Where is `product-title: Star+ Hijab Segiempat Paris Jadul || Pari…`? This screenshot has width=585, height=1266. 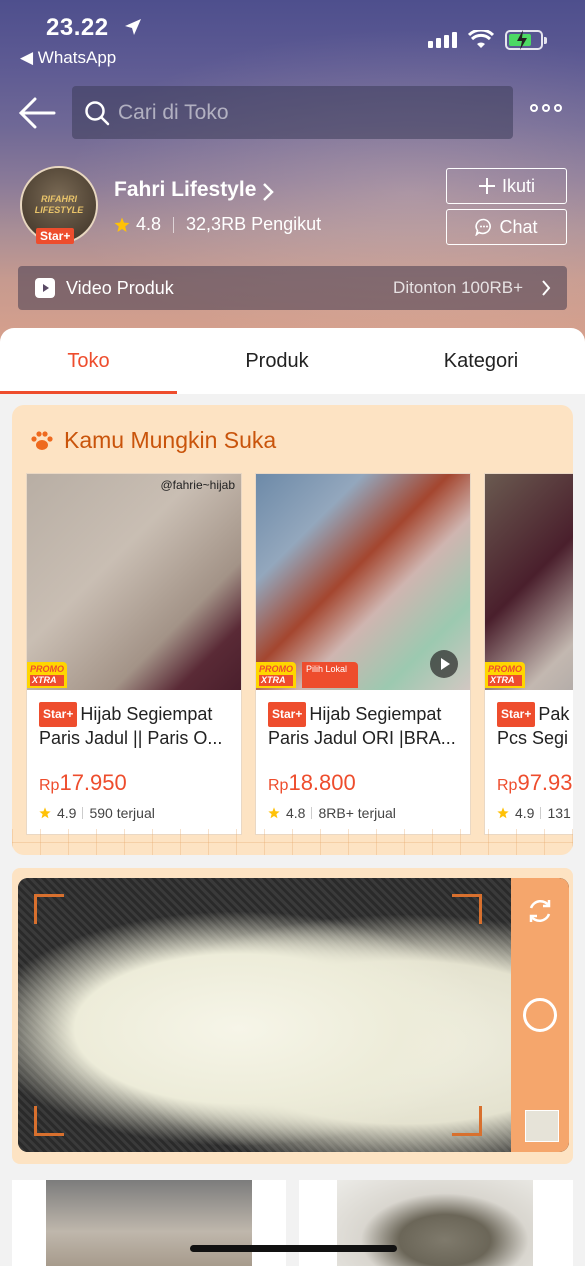 product-title: Star+ Hijab Segiempat Paris Jadul || Pari… is located at coordinates (137, 725).